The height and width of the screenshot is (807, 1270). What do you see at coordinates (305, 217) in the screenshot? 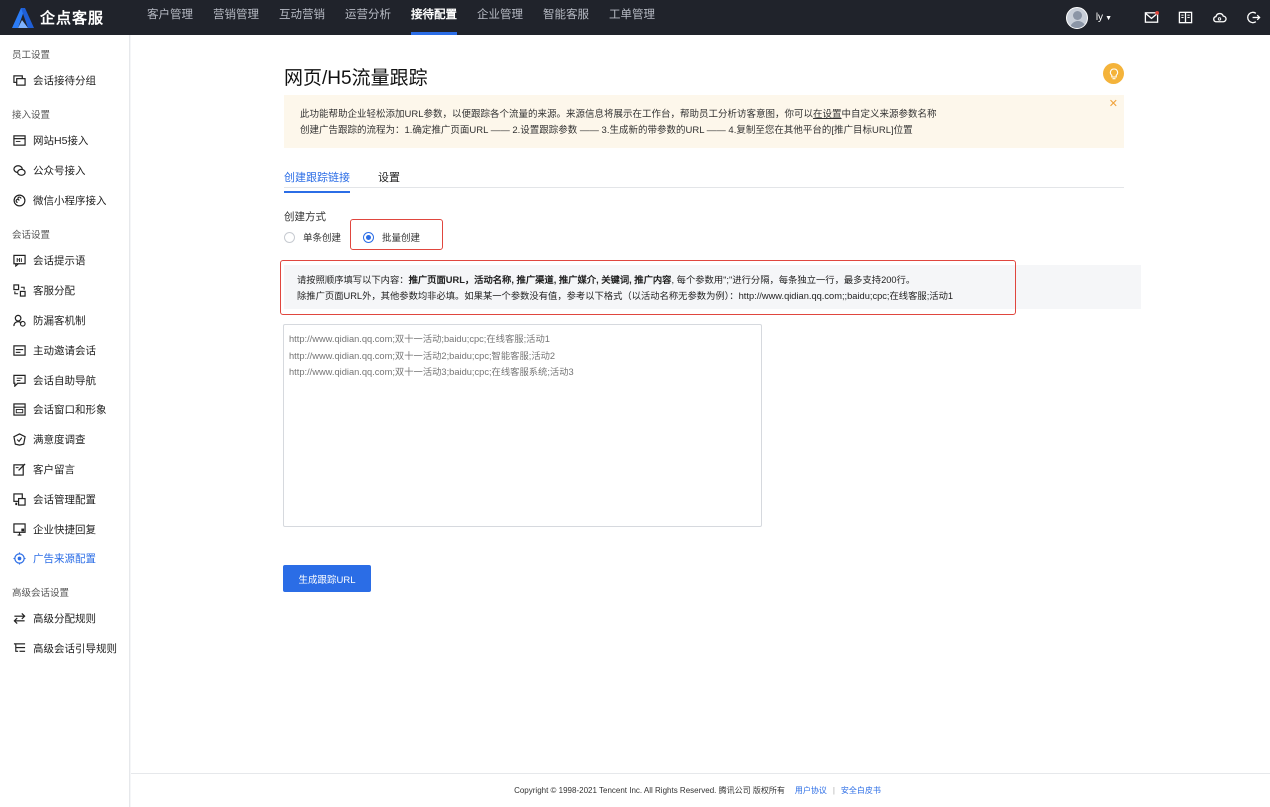
I see `create-mode-label: 创建方式` at bounding box center [305, 217].